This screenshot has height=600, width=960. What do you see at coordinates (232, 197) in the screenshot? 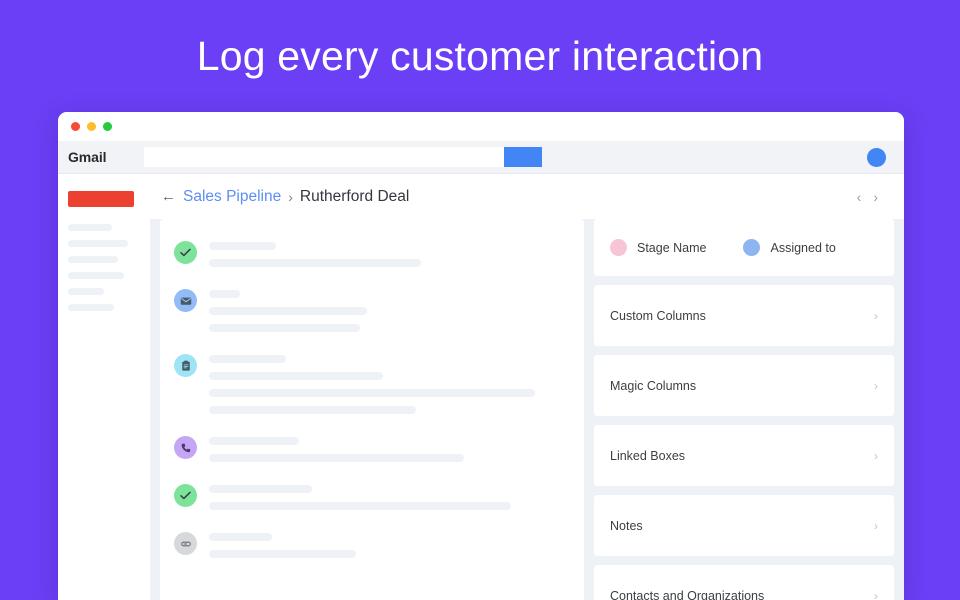
I see `breadcrumb-link-sales-pipeline: Sales Pipeline` at bounding box center [232, 197].